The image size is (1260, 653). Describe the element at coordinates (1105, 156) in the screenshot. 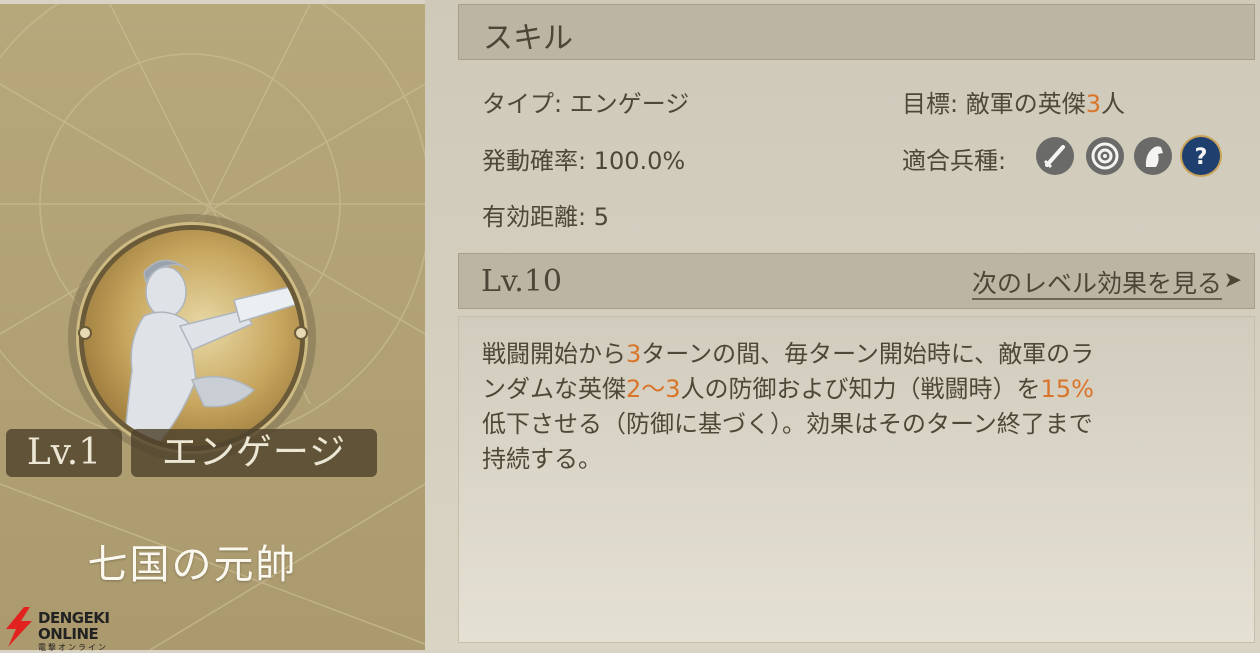

I see `bow-target-icon` at that location.